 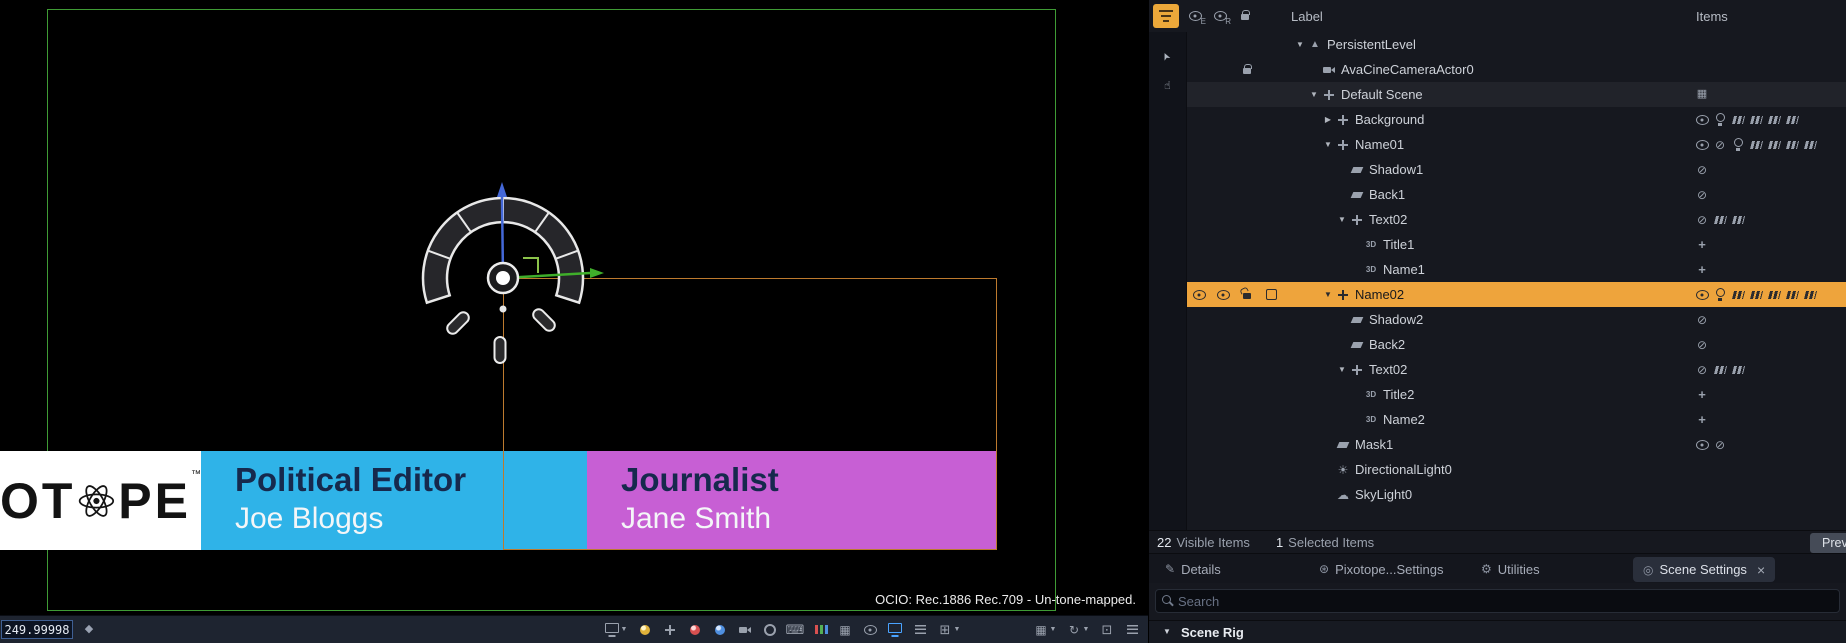 What do you see at coordinates (1132, 630) in the screenshot?
I see `viewport-options` at bounding box center [1132, 630].